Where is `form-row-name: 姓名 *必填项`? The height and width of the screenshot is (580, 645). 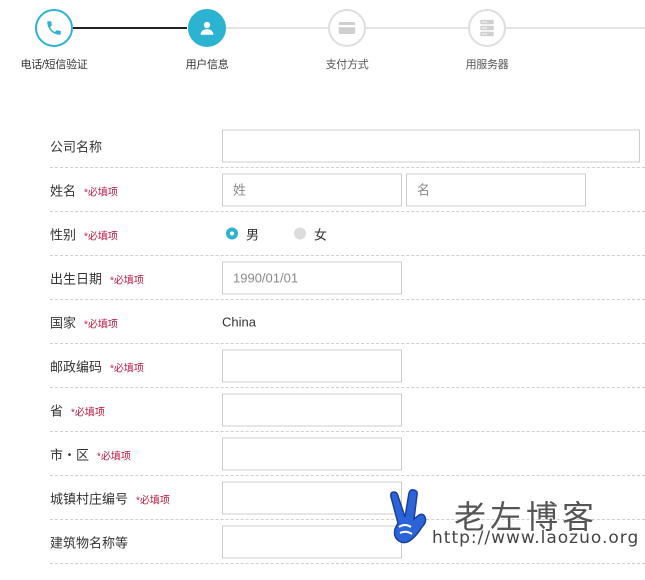 form-row-name: 姓名 *必填项 is located at coordinates (347, 190).